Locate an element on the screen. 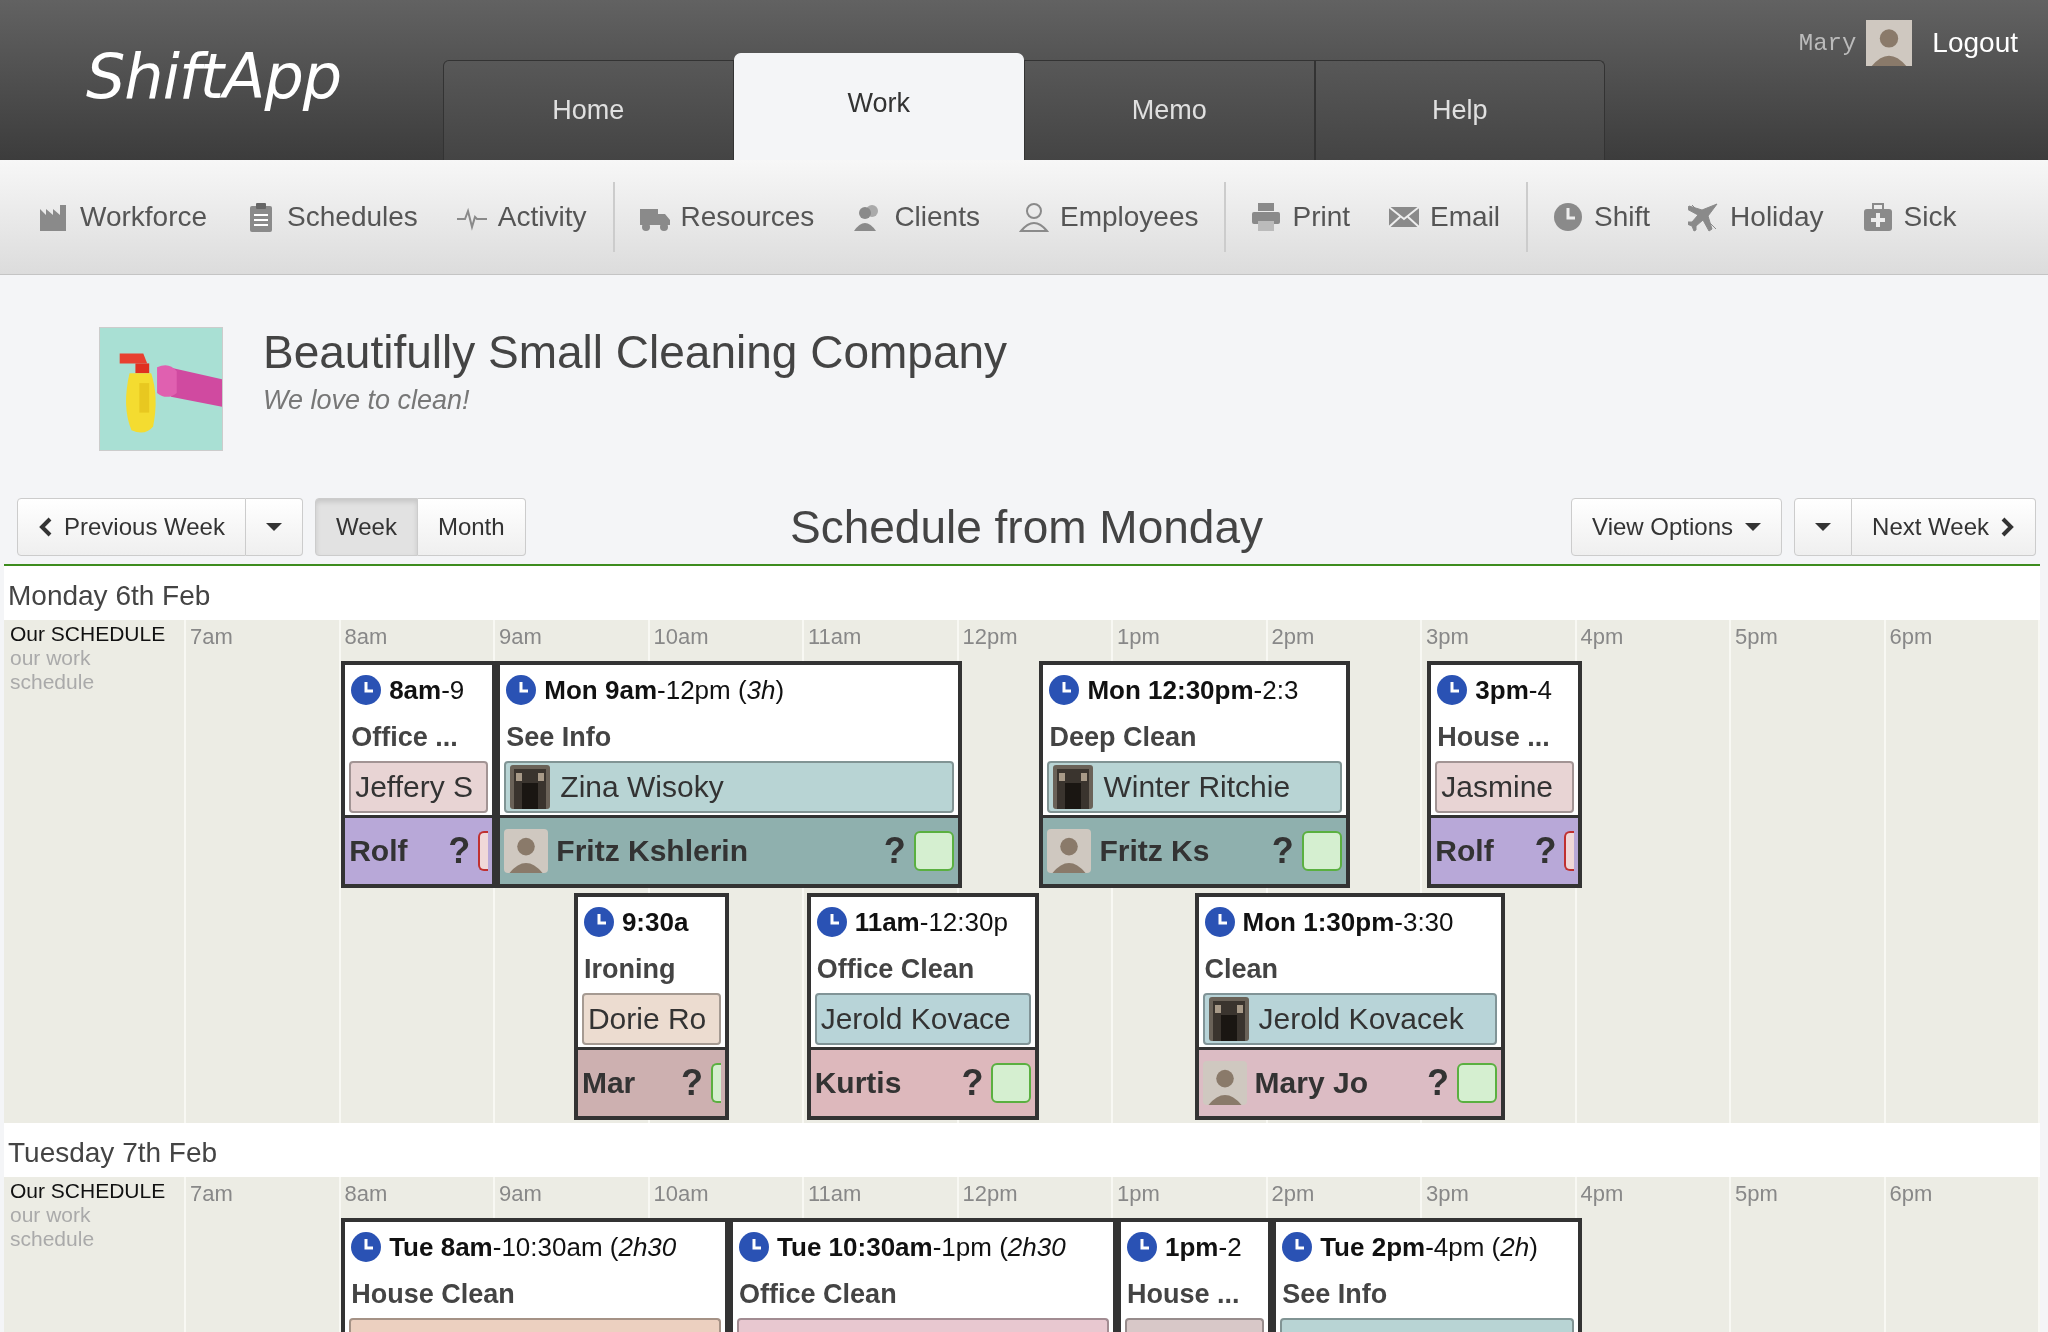 Image resolution: width=2048 pixels, height=1332 pixels. hour-label: 5pm is located at coordinates (1808, 1254).